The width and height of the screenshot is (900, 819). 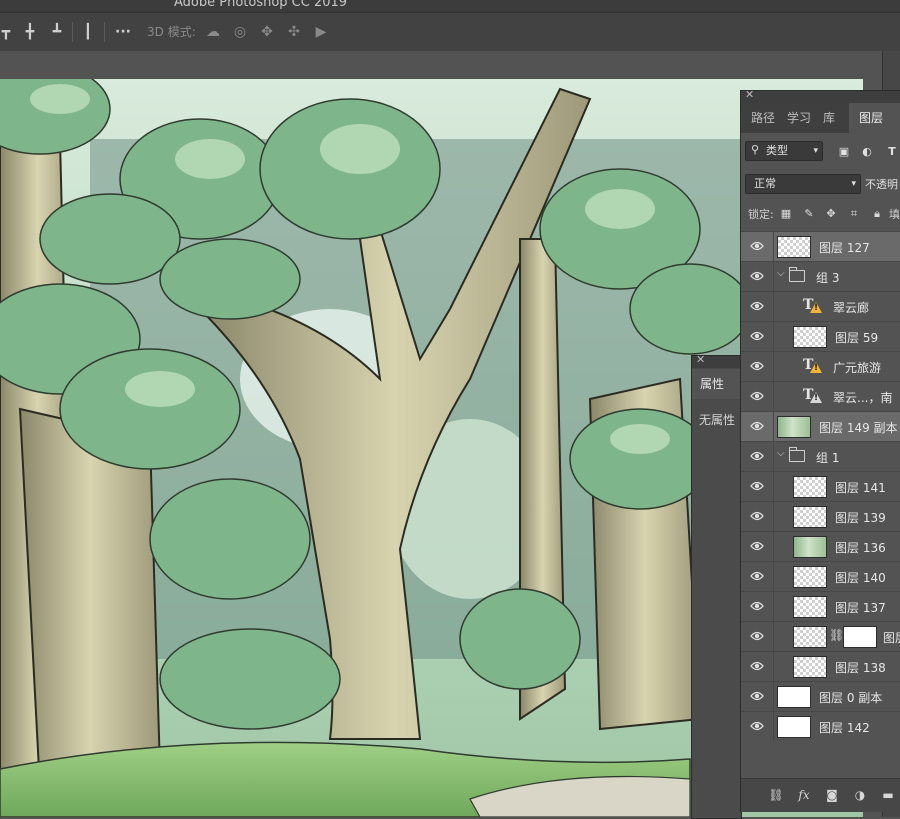 I want to click on layer-row: 图层 59, so click(x=820, y=336).